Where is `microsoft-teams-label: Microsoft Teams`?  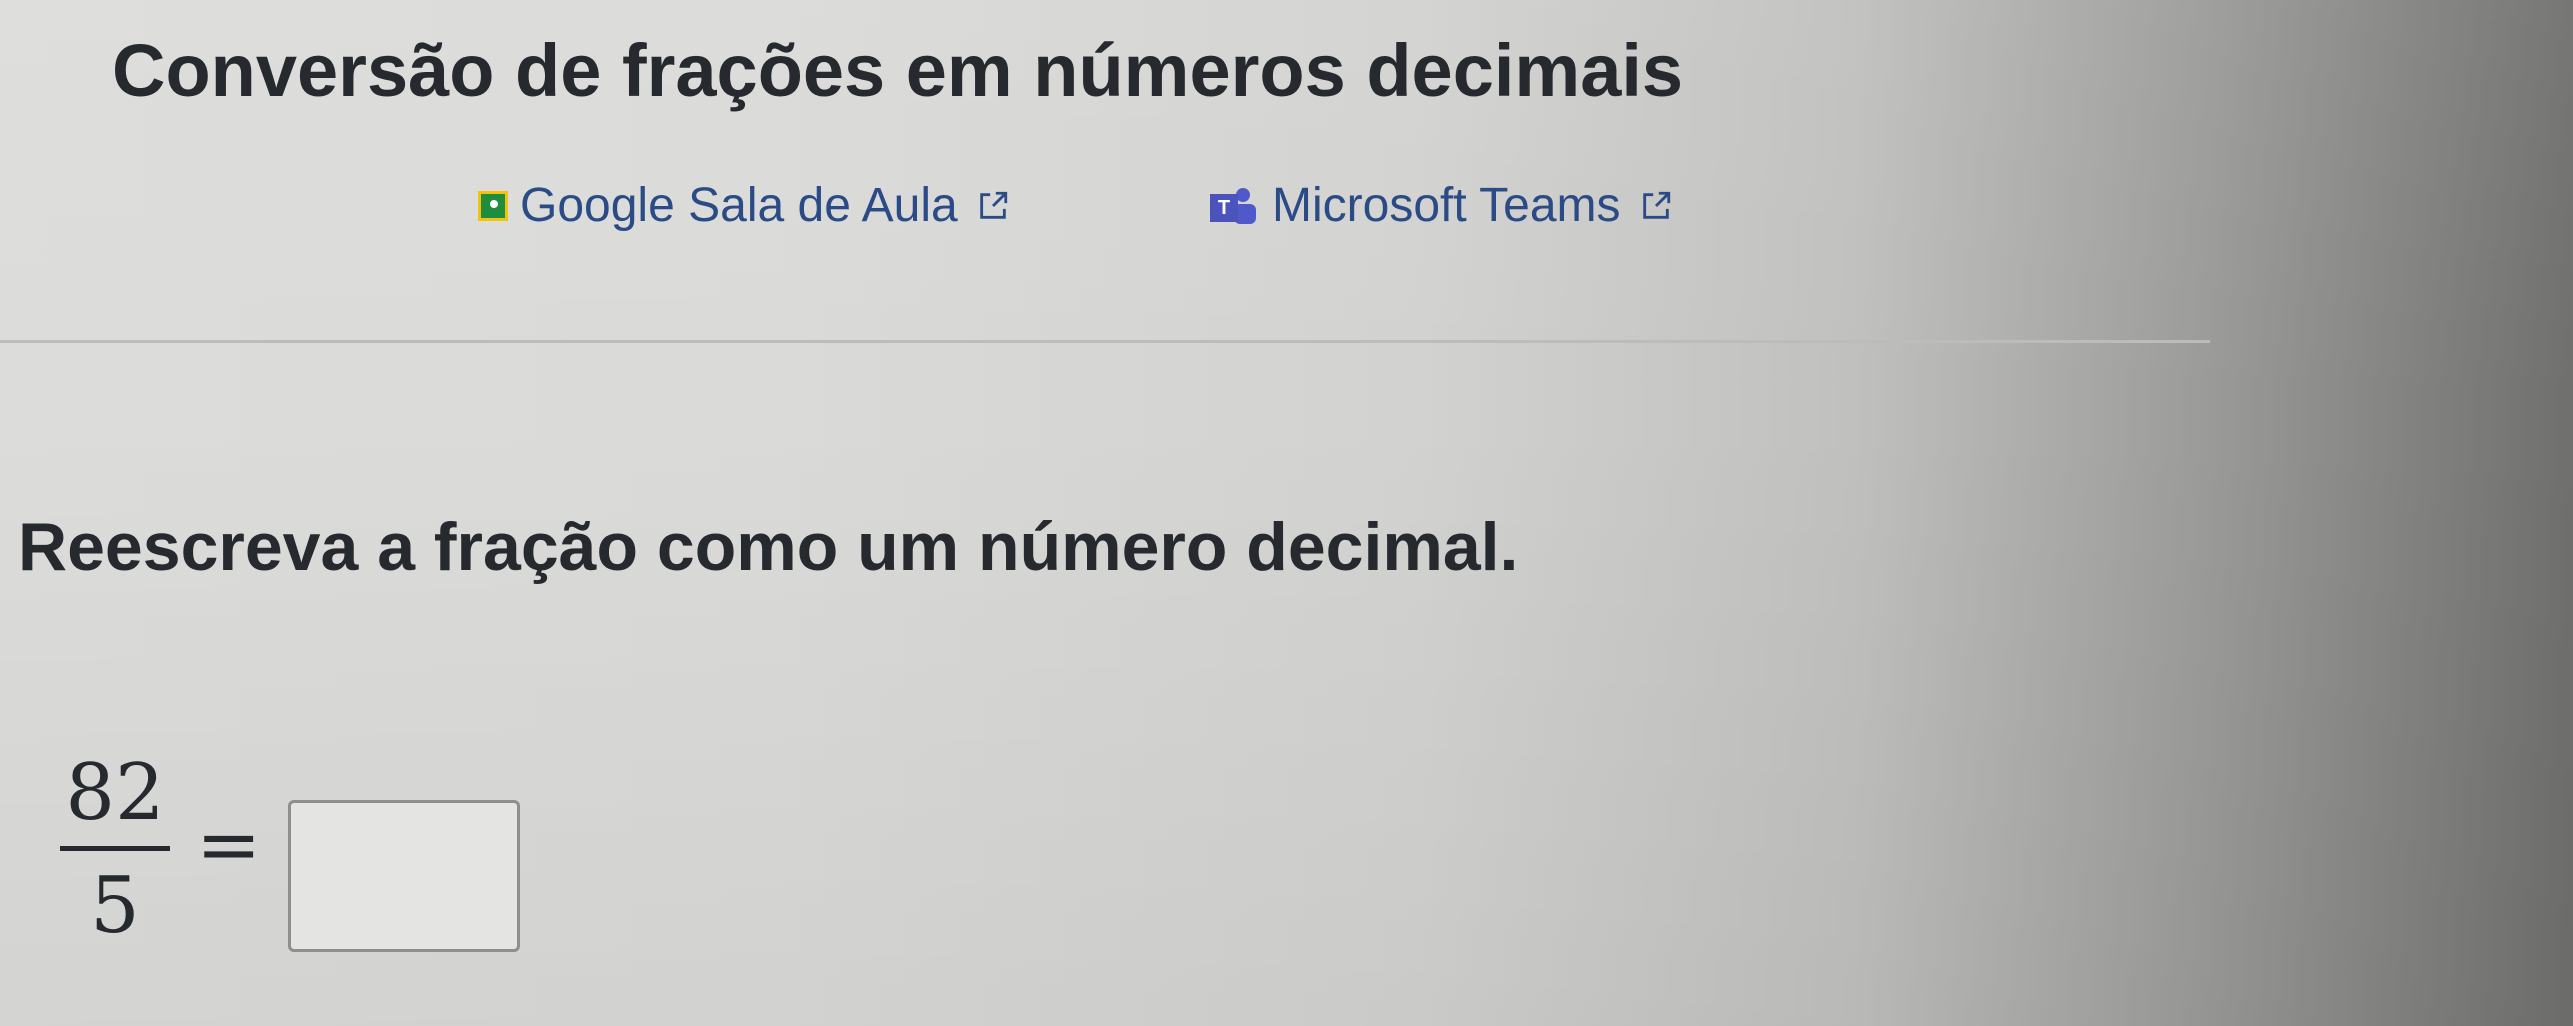
microsoft-teams-label: Microsoft Teams is located at coordinates (1446, 205).